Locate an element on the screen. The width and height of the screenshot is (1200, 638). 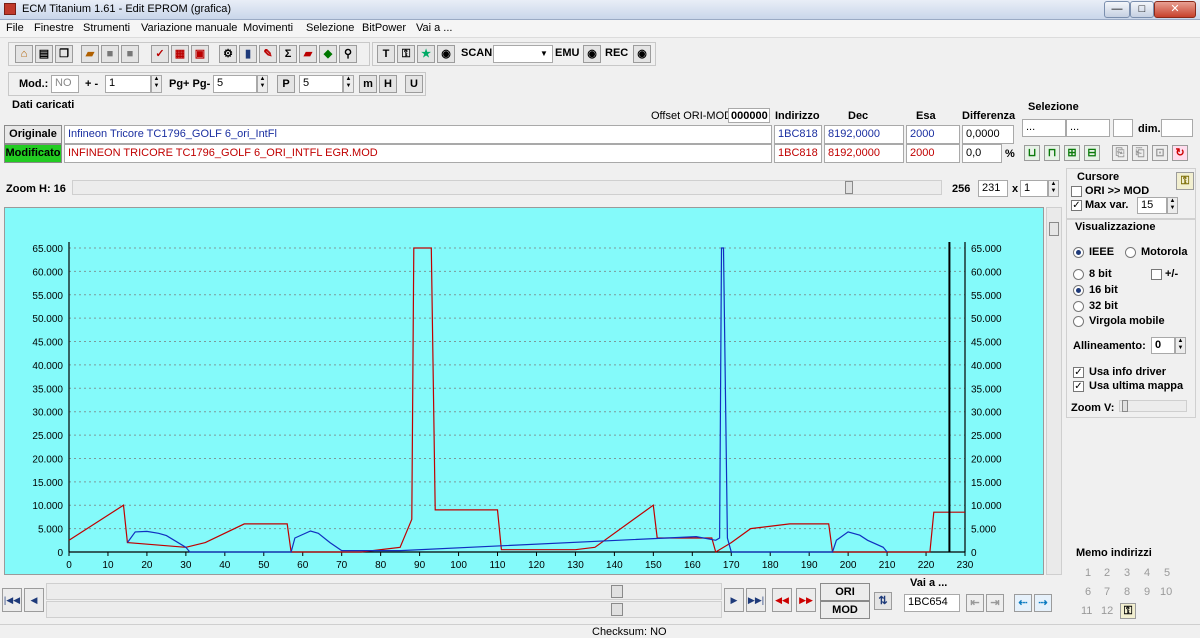
prev-icon: ◀ is located at coordinates (34, 600).